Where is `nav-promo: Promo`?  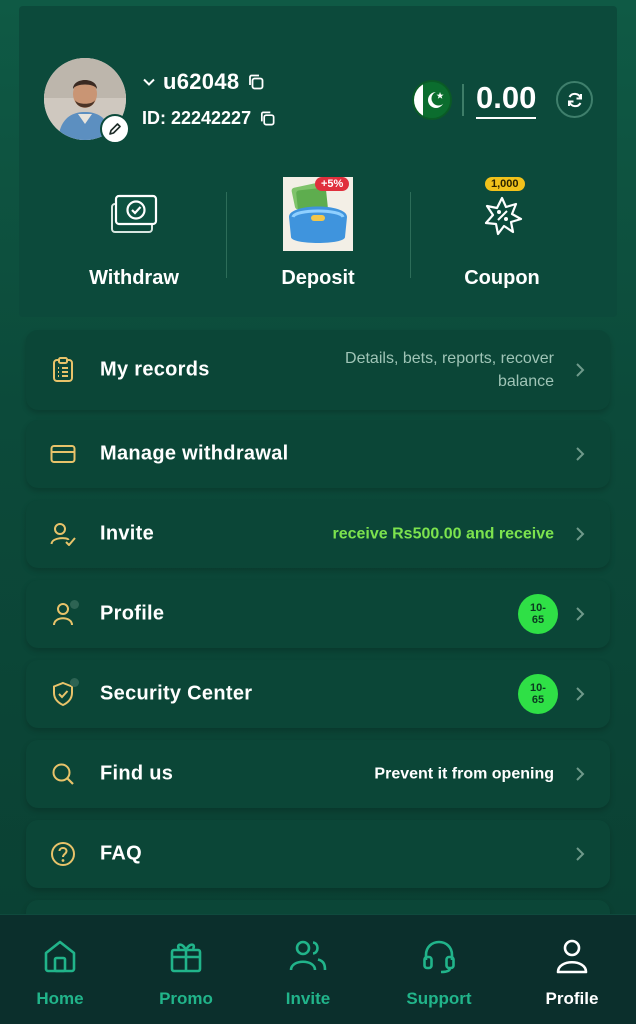 nav-promo: Promo is located at coordinates (186, 969).